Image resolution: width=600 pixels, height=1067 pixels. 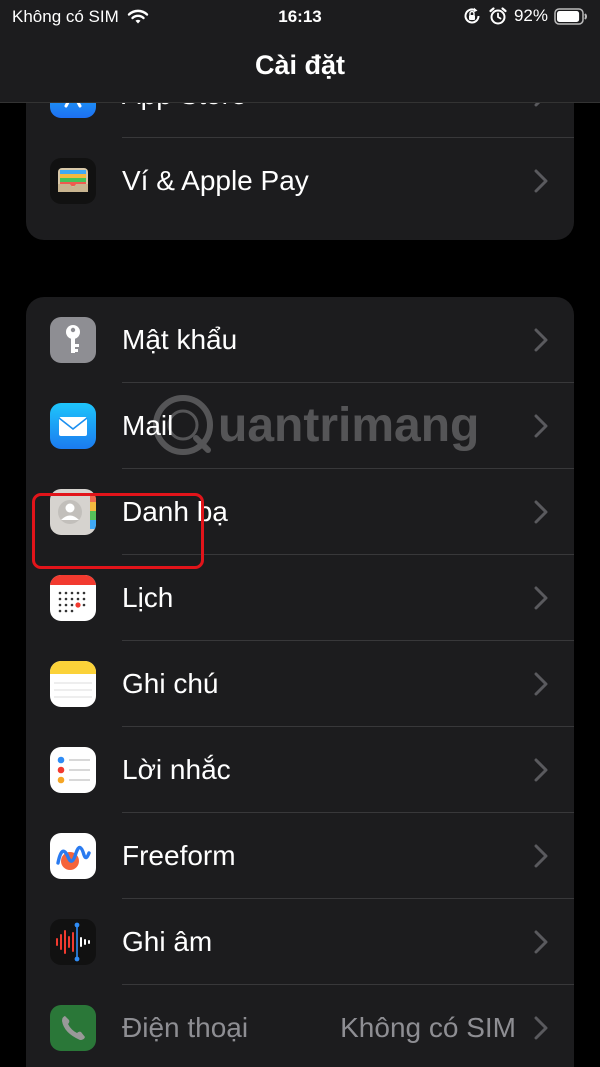 I want to click on settings-row-label: Lịch, so click(x=148, y=597).